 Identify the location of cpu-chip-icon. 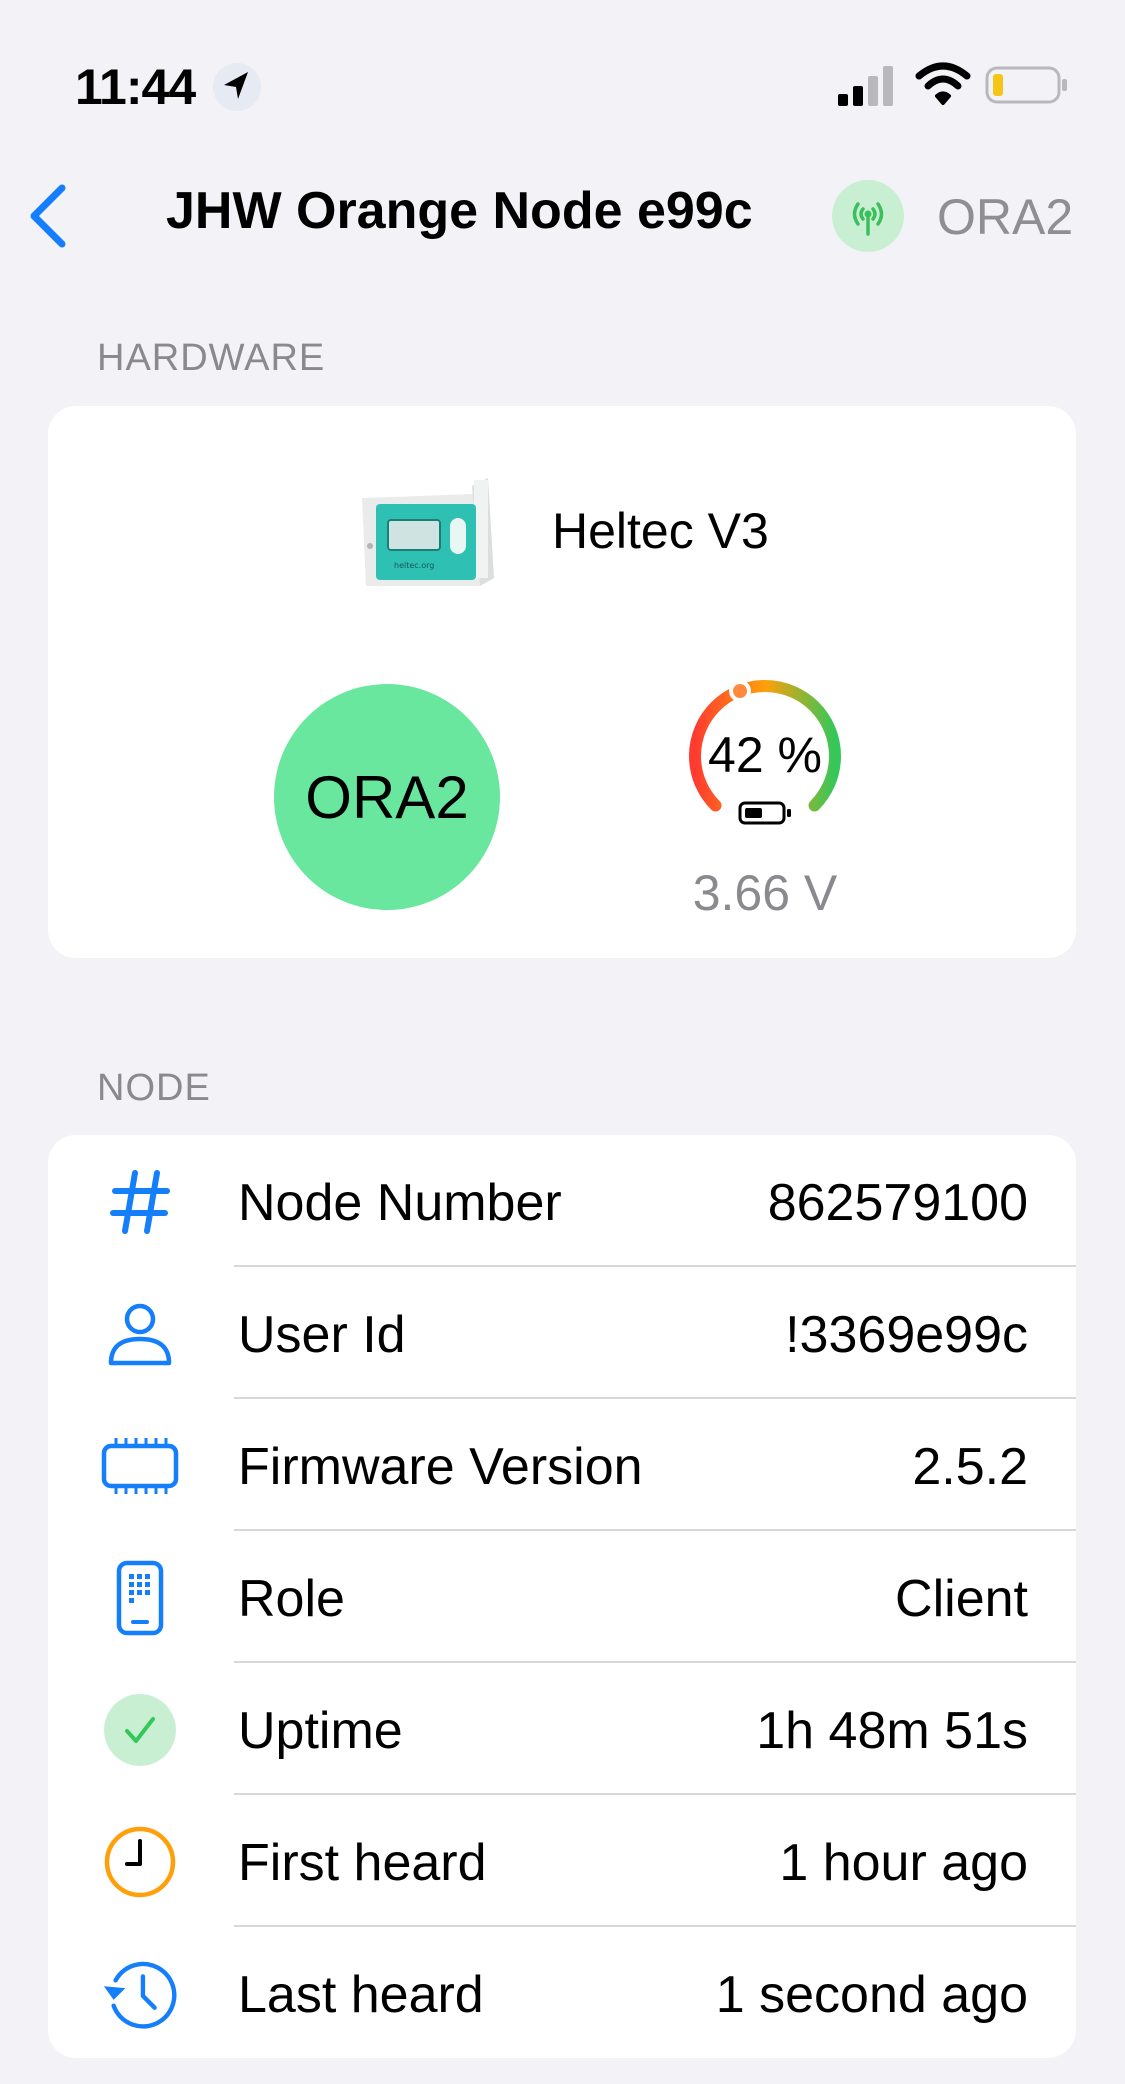
(140, 1466).